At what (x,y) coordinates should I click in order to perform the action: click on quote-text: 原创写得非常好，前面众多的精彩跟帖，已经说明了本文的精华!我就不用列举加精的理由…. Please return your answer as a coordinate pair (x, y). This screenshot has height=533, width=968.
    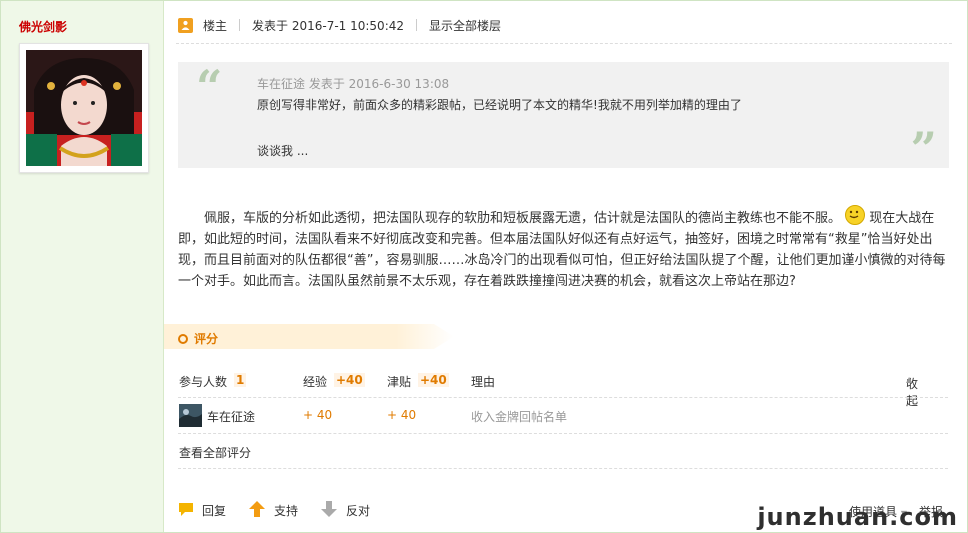
    Looking at the image, I should click on (499, 105).